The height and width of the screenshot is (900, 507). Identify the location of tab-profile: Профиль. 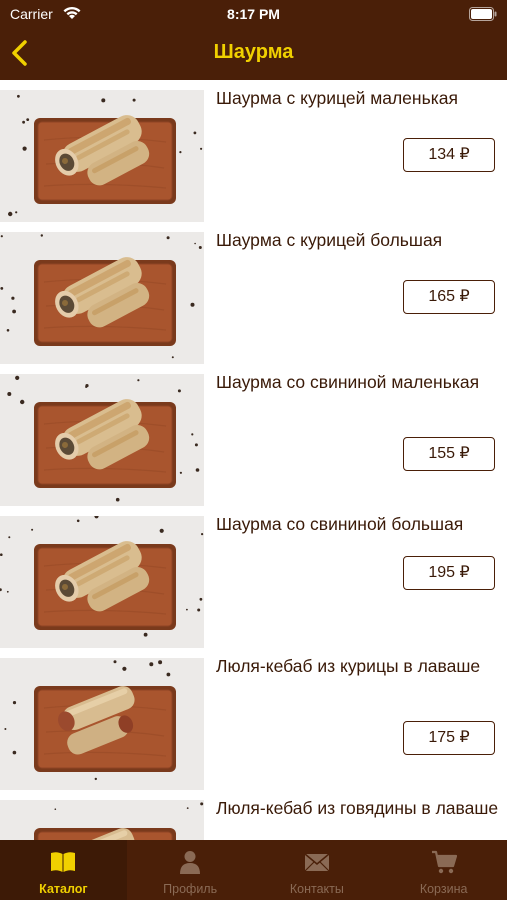
(190, 870).